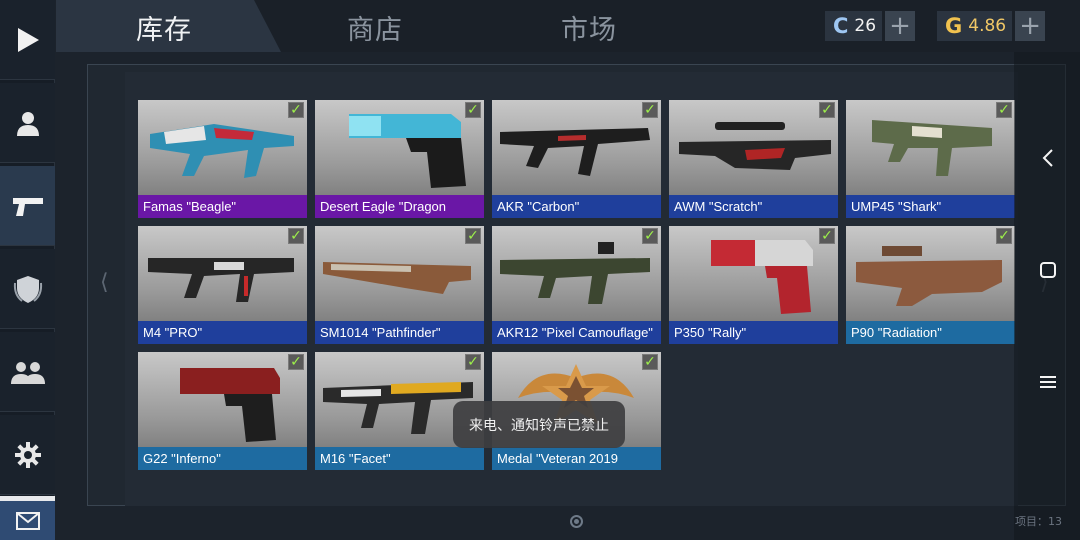  I want to click on profile-icon, so click(27, 123).